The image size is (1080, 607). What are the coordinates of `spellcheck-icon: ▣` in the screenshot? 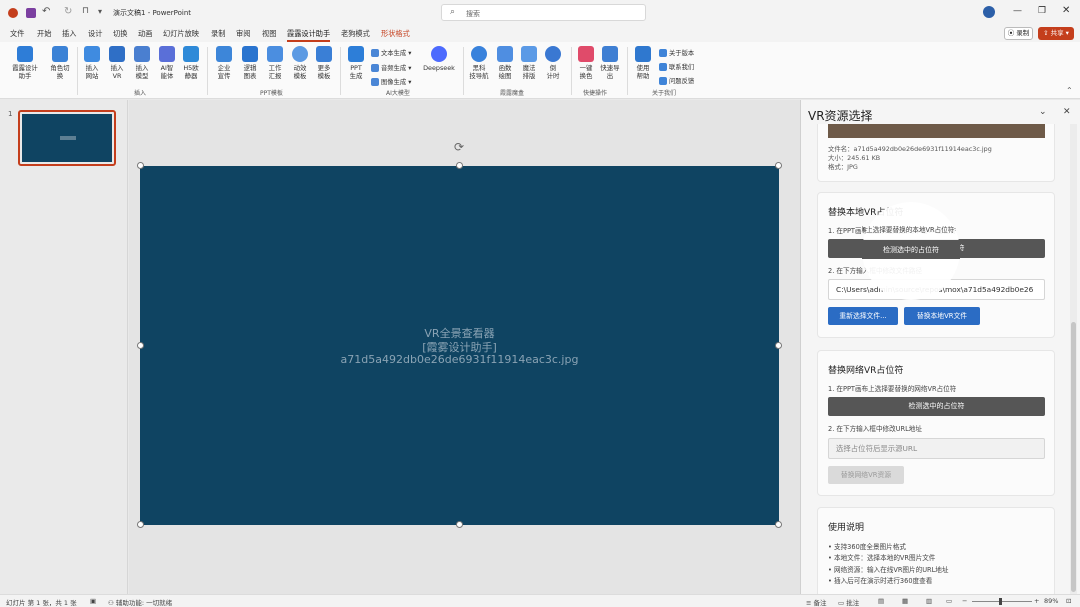 It's located at (93, 601).